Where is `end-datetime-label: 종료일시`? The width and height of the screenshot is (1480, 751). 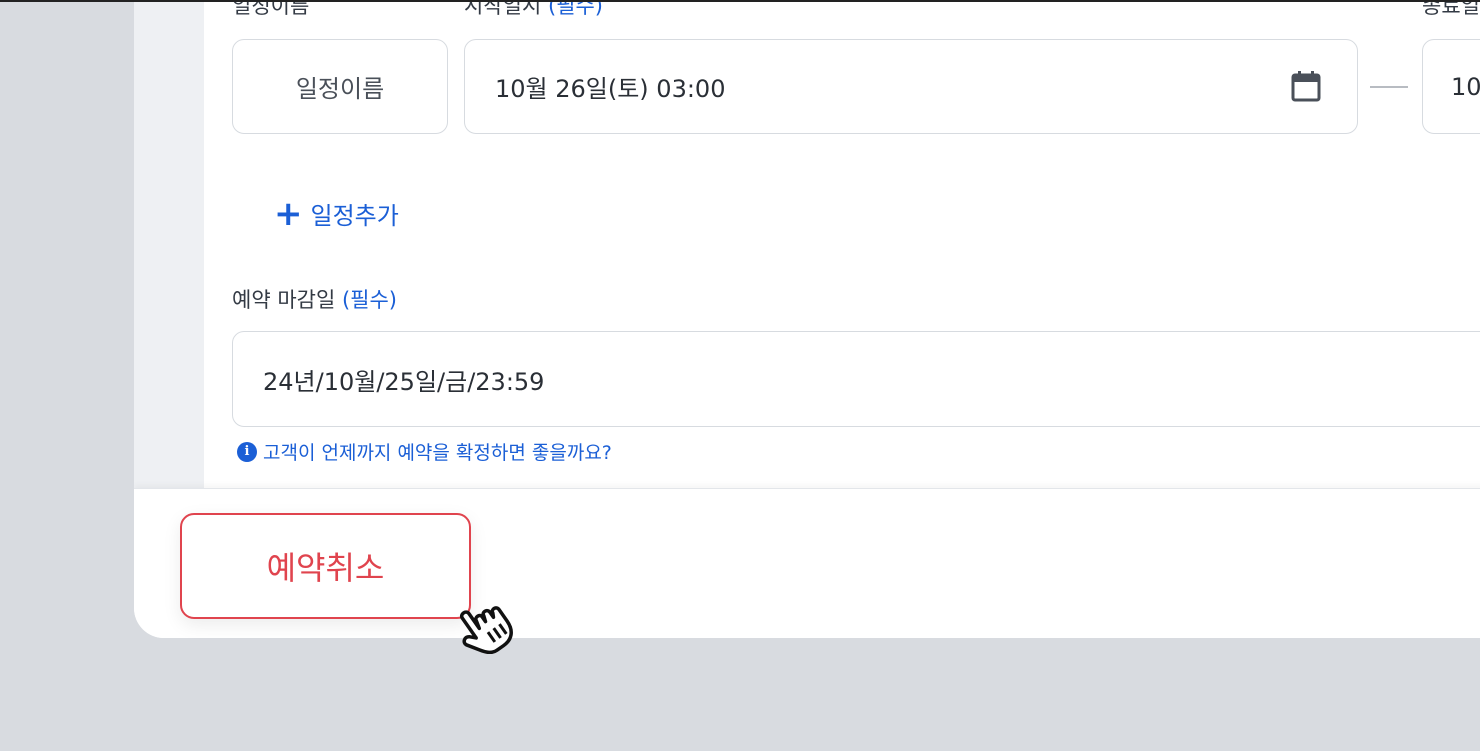
end-datetime-label: 종료일시 is located at coordinates (1451, 9).